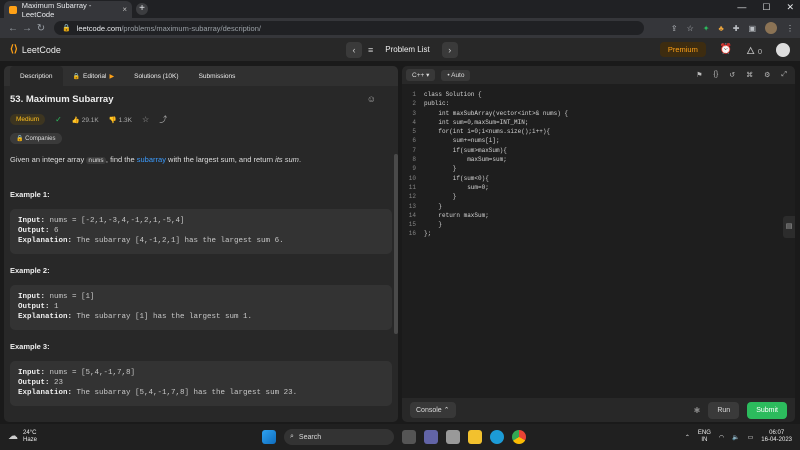 The height and width of the screenshot is (450, 800). I want to click on reset-icon: ↺, so click(732, 75).